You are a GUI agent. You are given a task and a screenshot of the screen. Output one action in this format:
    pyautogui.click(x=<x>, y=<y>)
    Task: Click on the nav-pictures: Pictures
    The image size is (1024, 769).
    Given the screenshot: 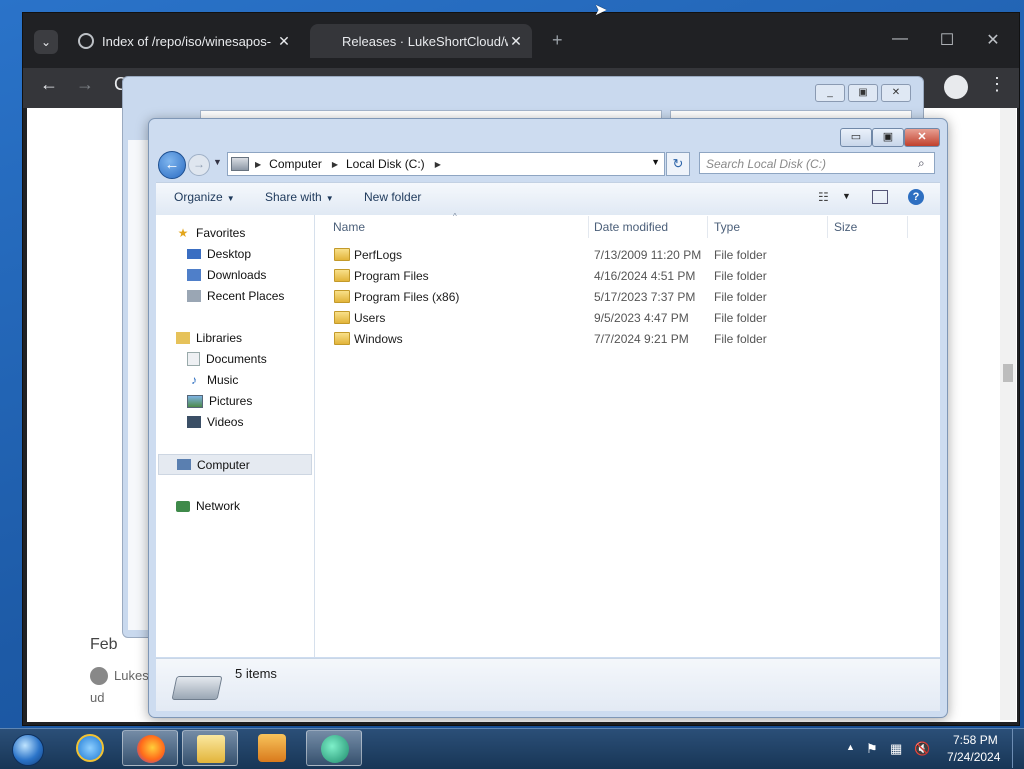 What is the action you would take?
    pyautogui.click(x=219, y=401)
    